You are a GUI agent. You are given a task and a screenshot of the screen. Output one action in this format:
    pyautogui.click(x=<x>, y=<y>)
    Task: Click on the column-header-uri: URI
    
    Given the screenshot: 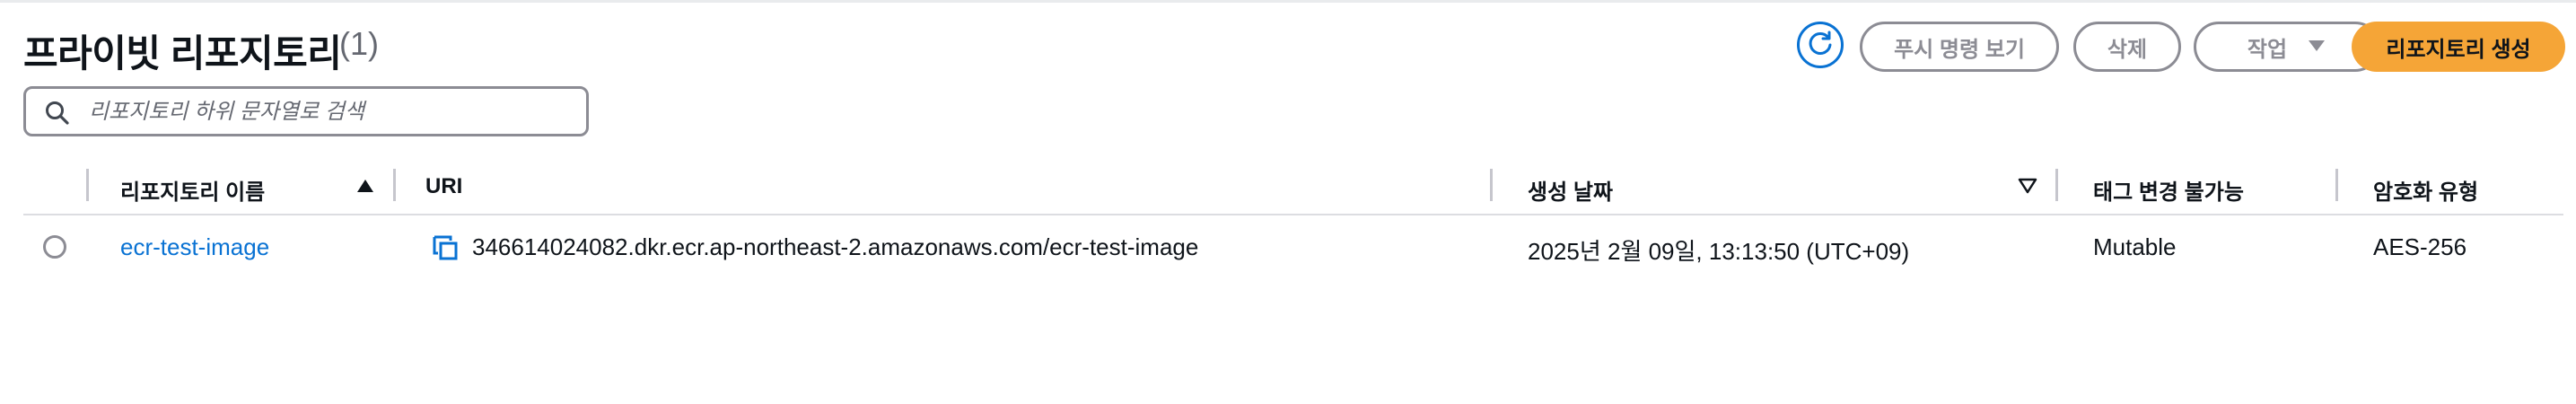 What is the action you would take?
    pyautogui.click(x=443, y=187)
    